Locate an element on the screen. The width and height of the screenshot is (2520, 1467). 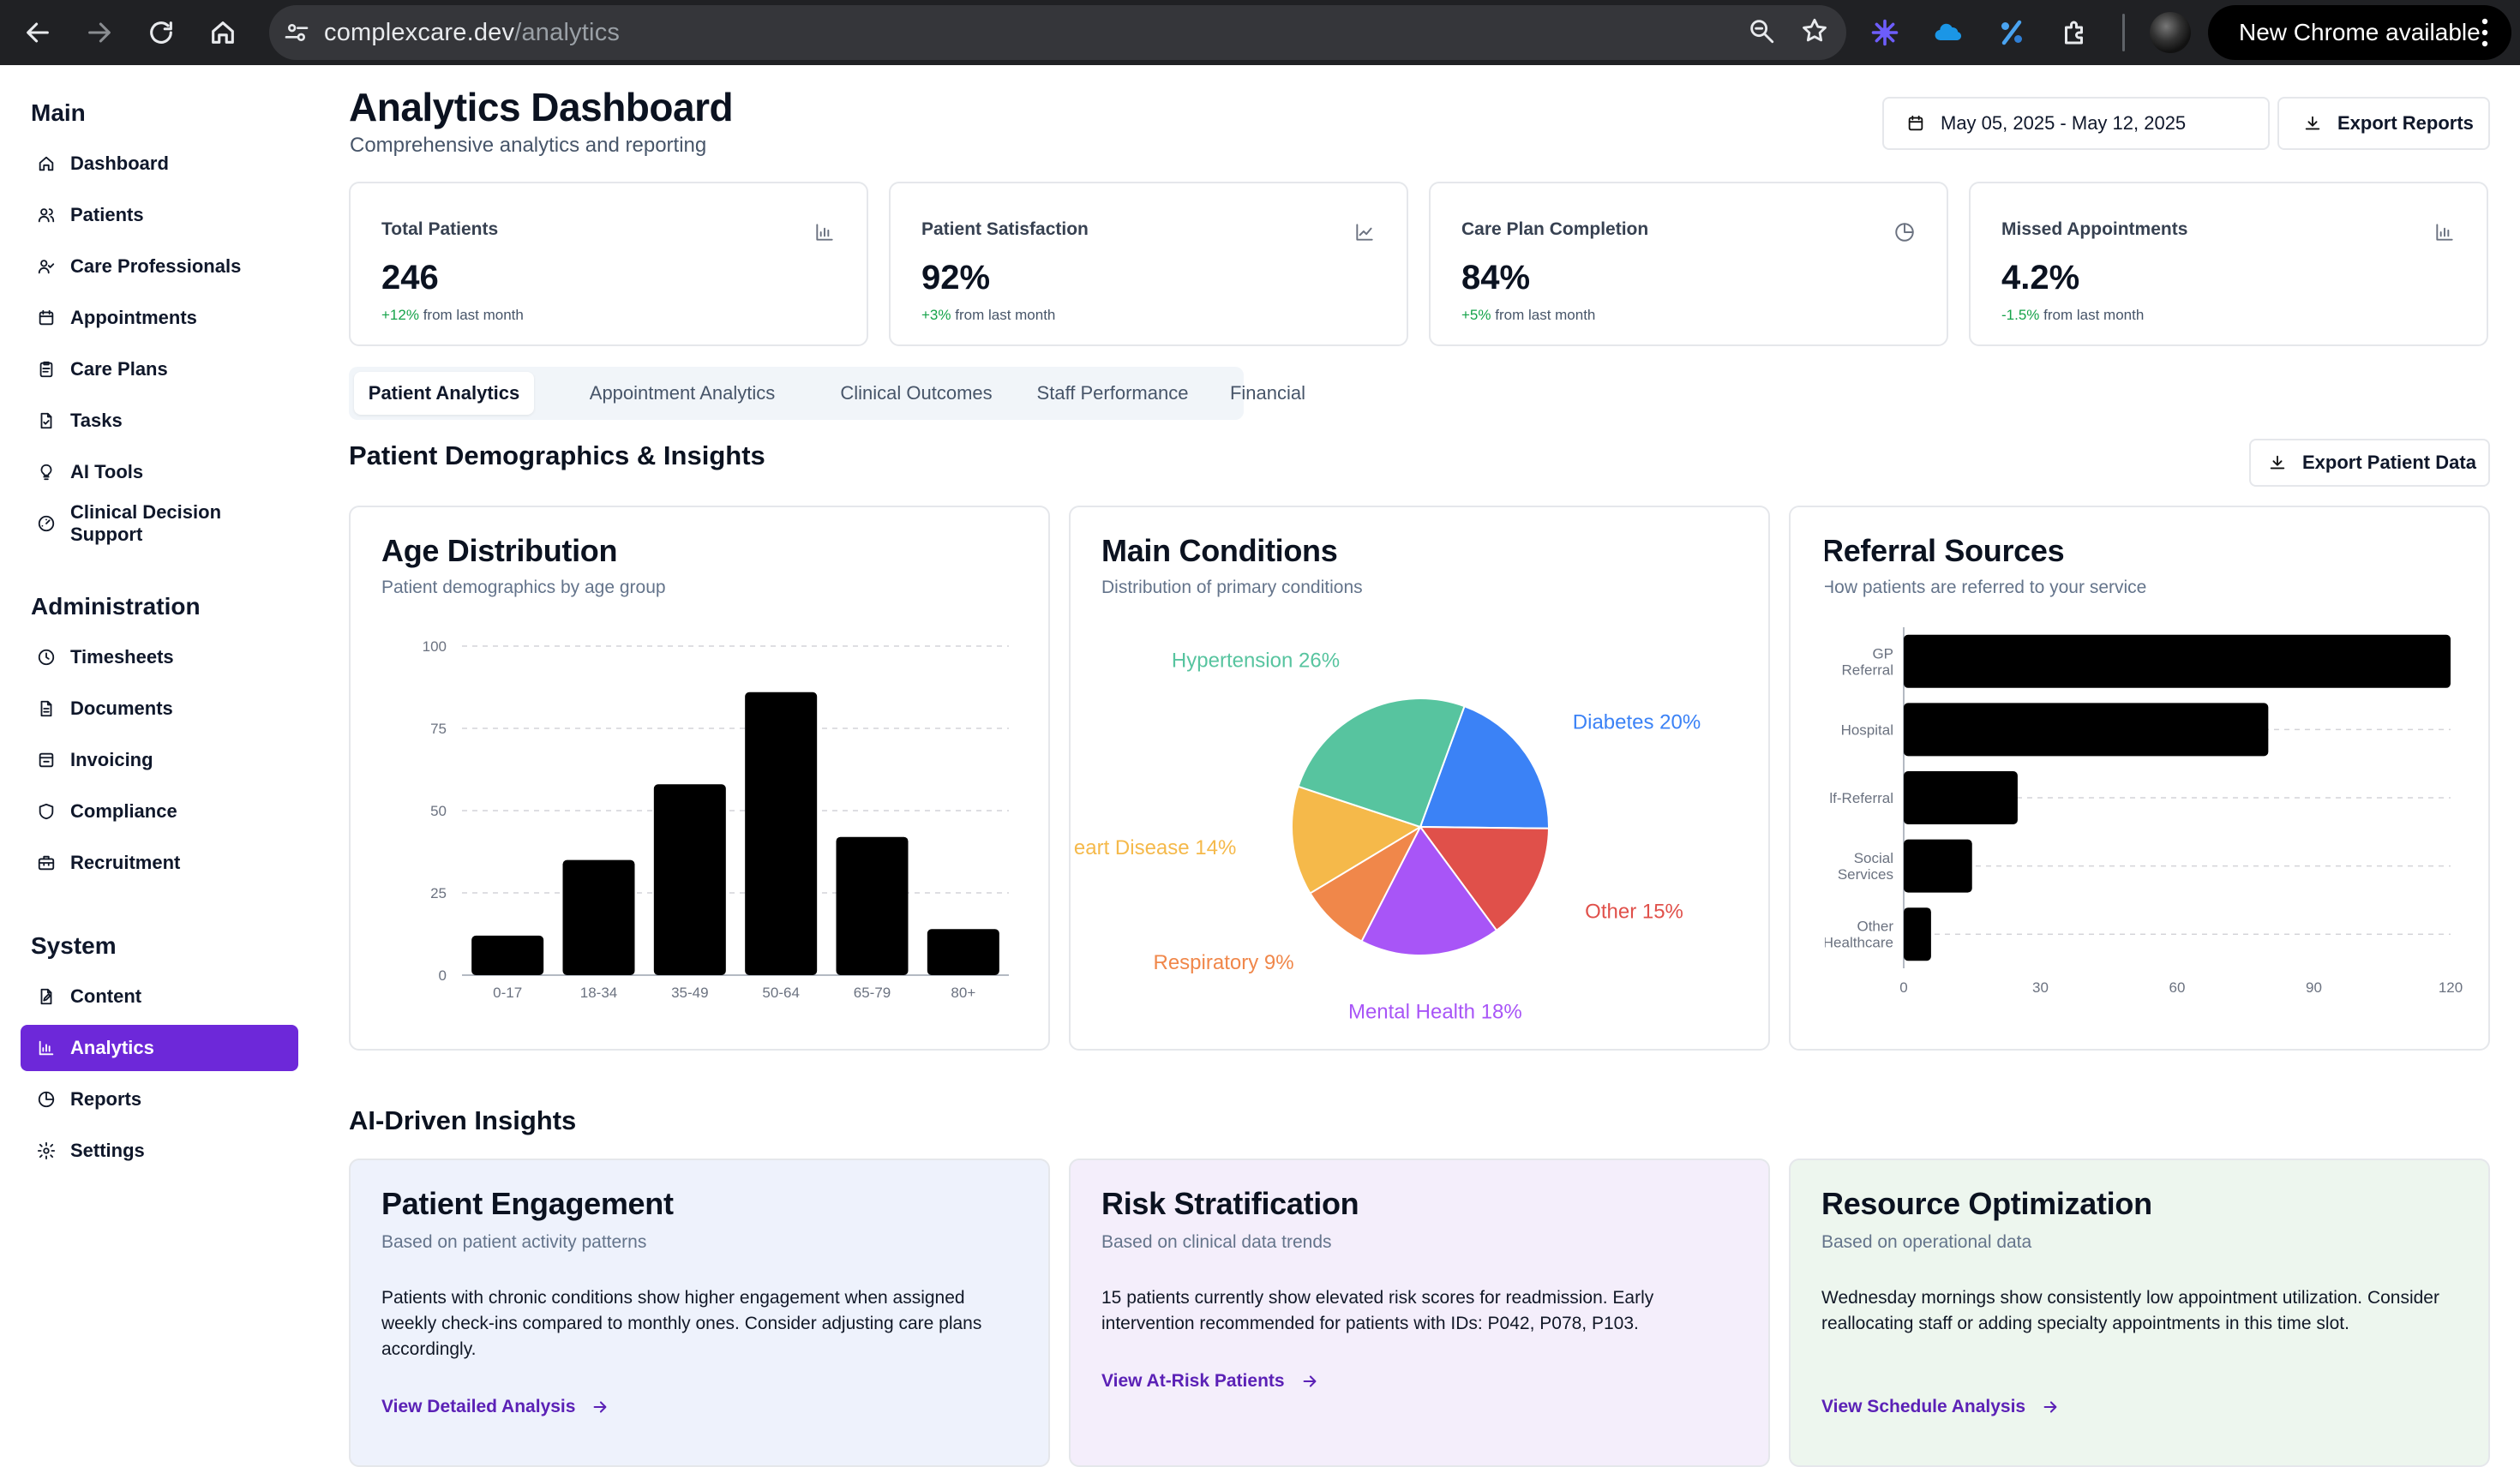
sidebar-item-reports: Reports is located at coordinates (159, 1099).